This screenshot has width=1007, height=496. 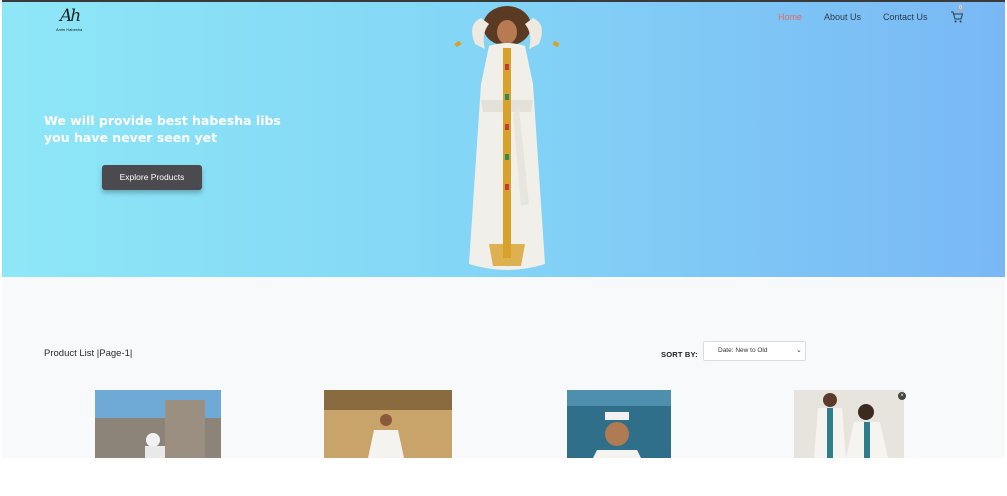 I want to click on hero-headline-line-1: We will provide best habesha libs, so click(x=162, y=120).